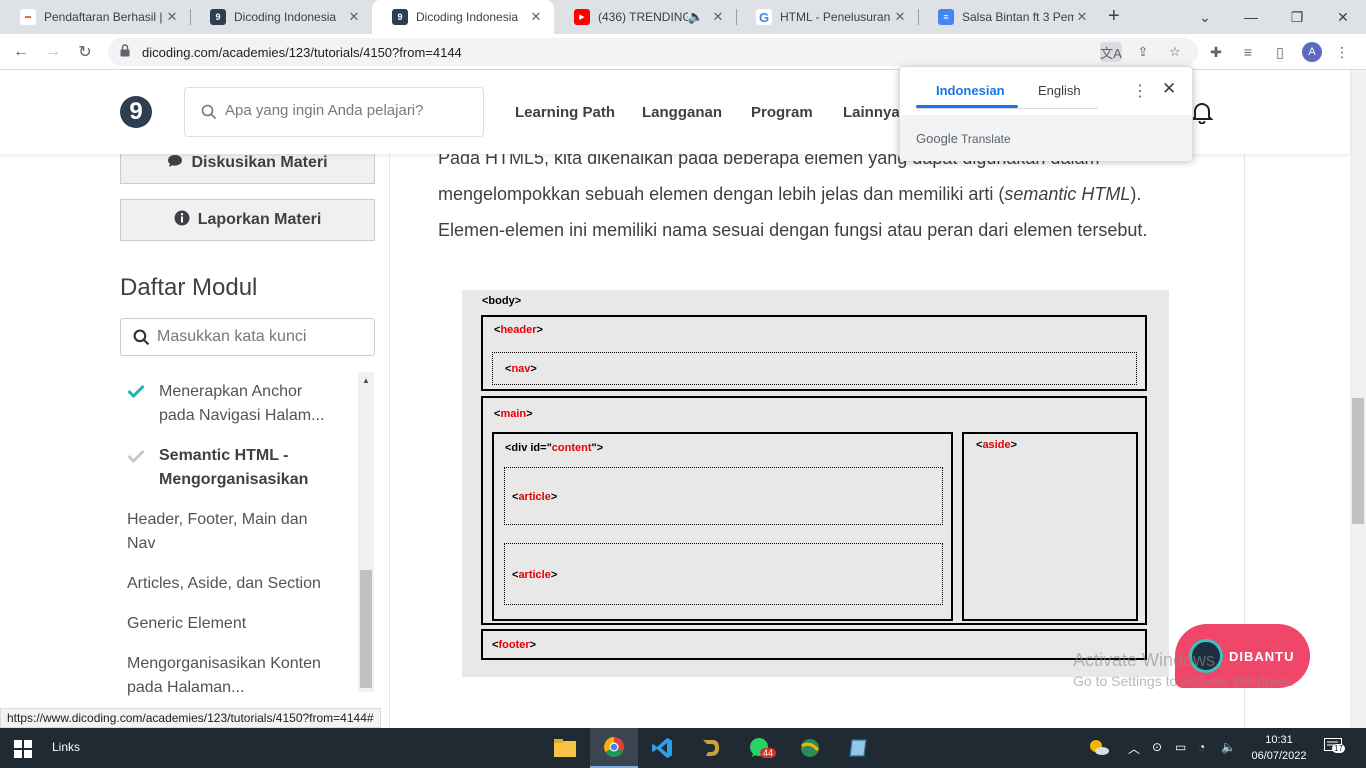  I want to click on translate-target-tab: English, so click(1059, 90).